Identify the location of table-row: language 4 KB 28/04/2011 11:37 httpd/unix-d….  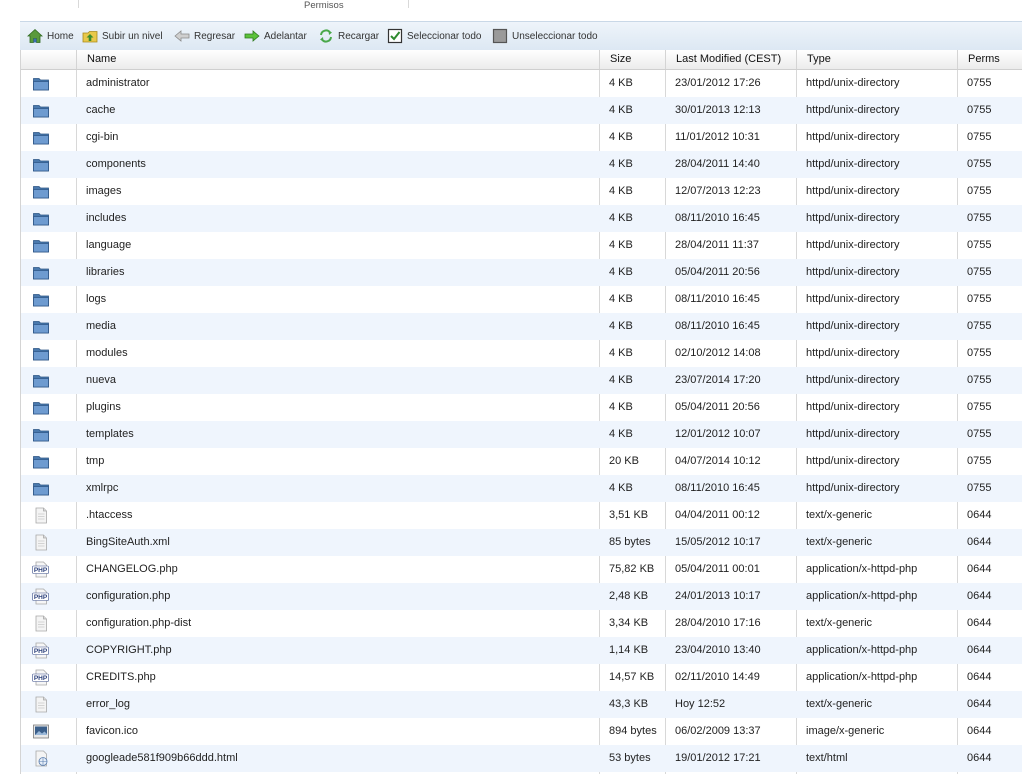
(521, 245).